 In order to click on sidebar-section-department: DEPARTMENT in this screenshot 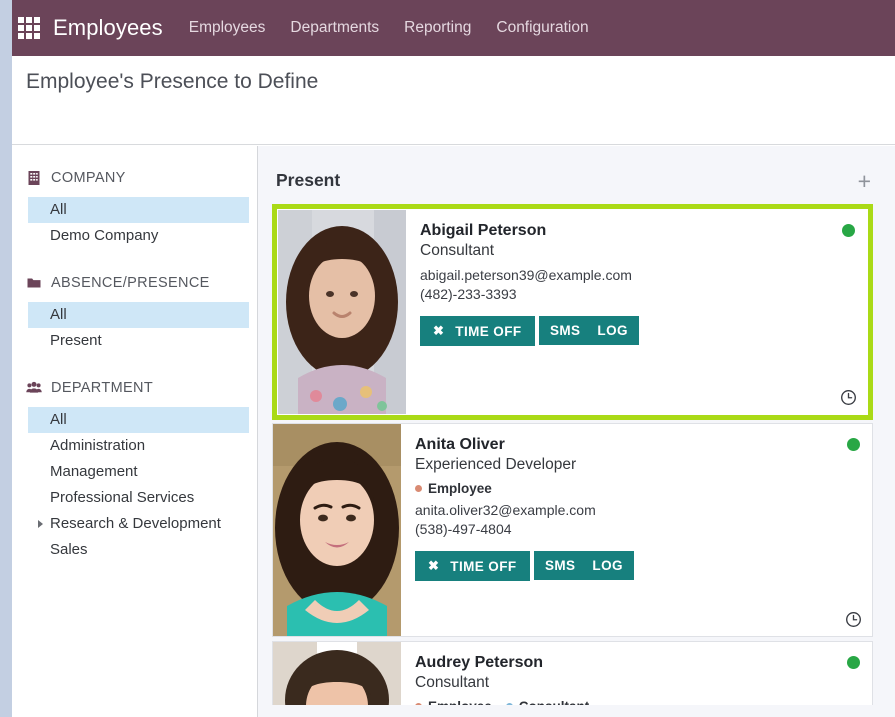, I will do `click(134, 388)`.